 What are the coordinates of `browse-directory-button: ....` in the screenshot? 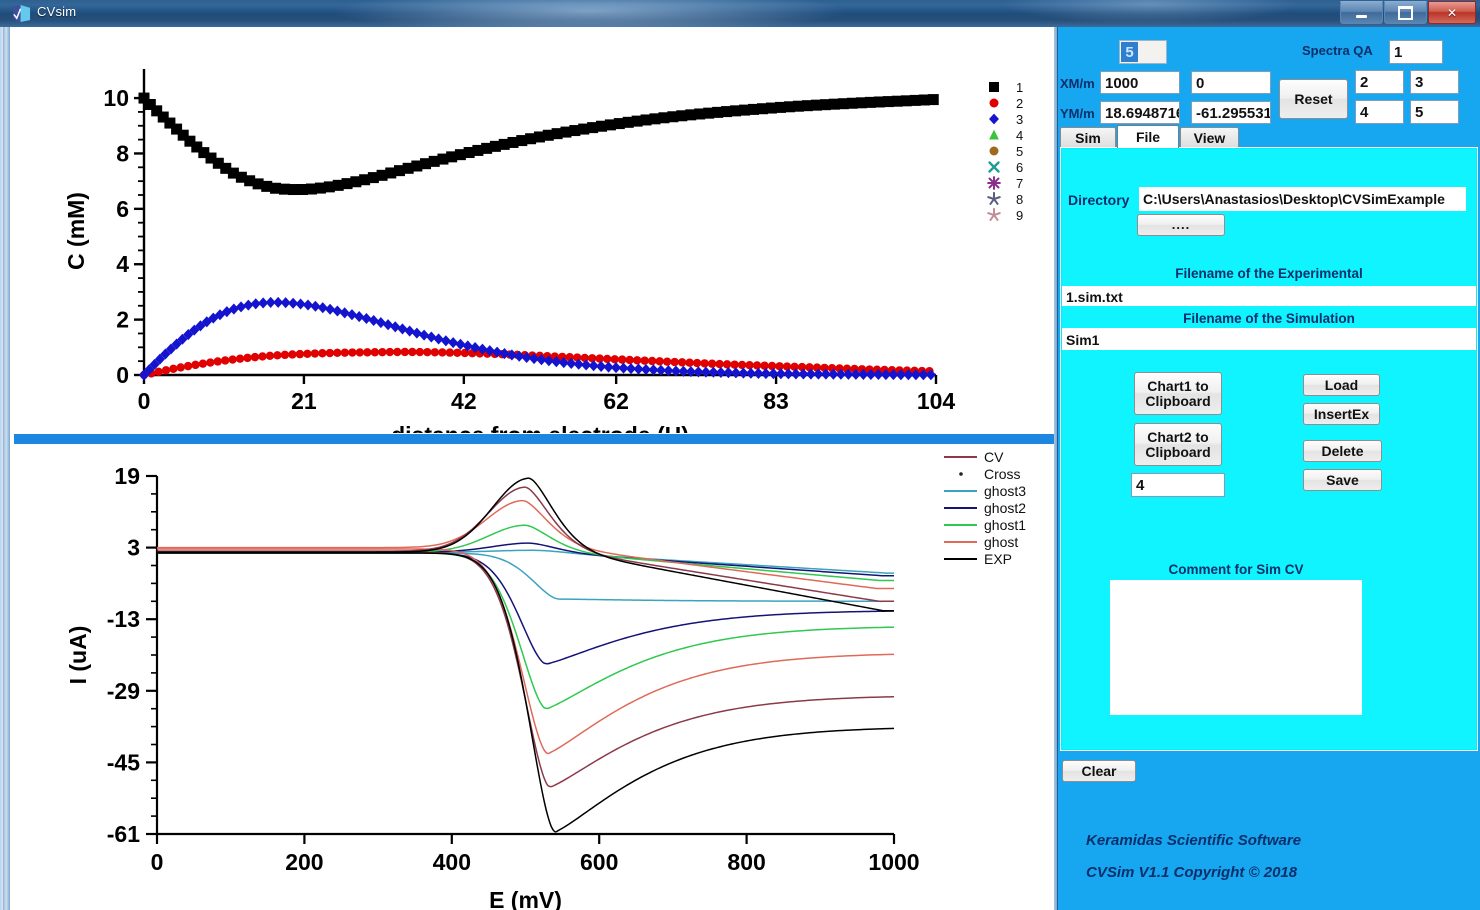 It's located at (1181, 225).